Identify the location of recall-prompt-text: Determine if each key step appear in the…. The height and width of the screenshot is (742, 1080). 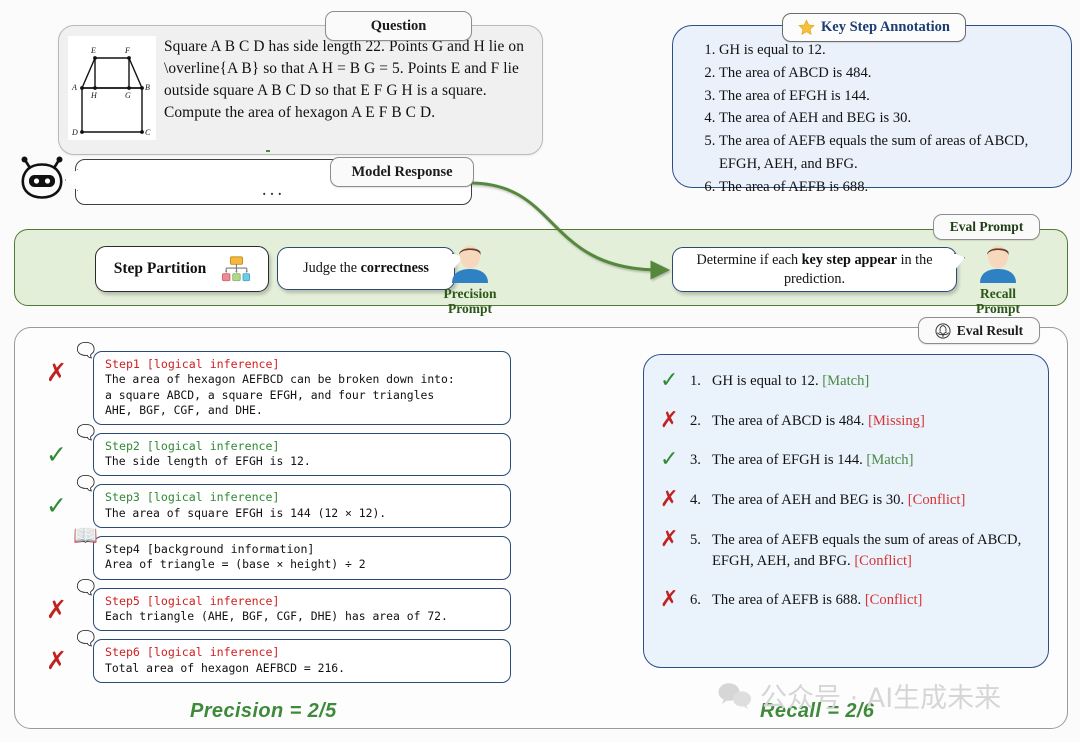
(814, 269).